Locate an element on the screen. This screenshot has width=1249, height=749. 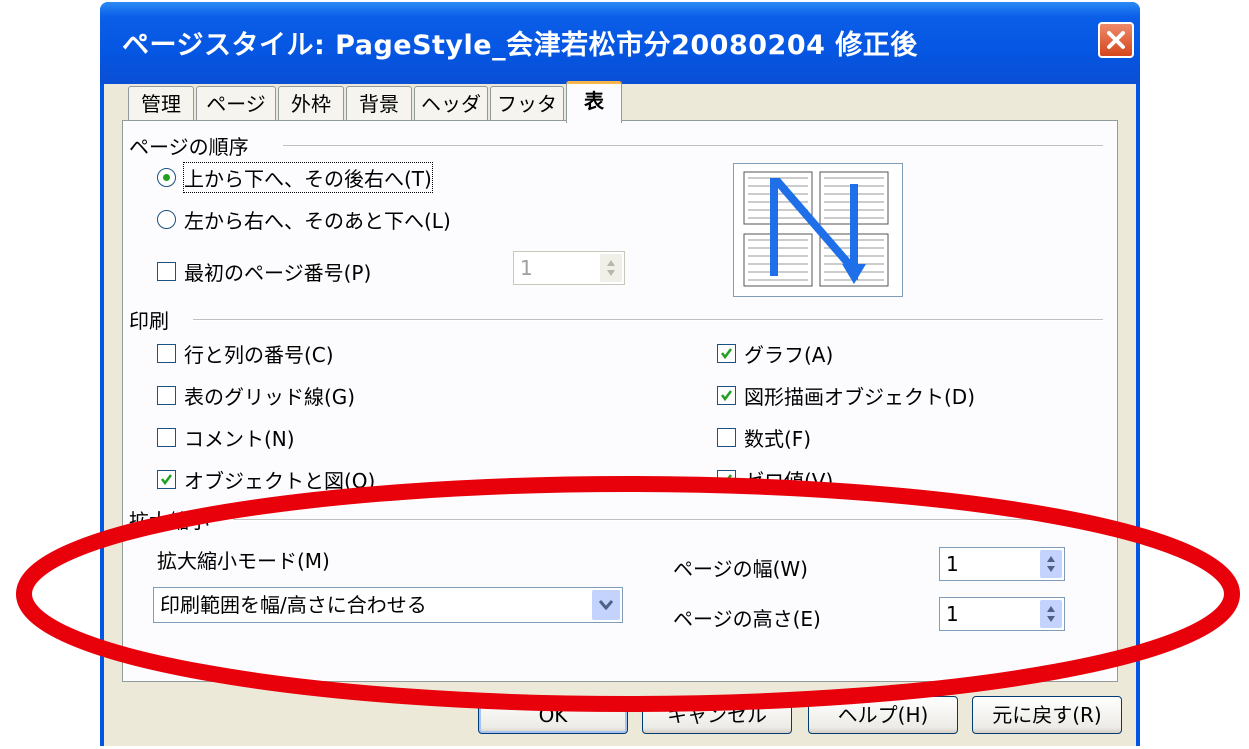
help-button: ヘルプ(H) is located at coordinates (883, 715).